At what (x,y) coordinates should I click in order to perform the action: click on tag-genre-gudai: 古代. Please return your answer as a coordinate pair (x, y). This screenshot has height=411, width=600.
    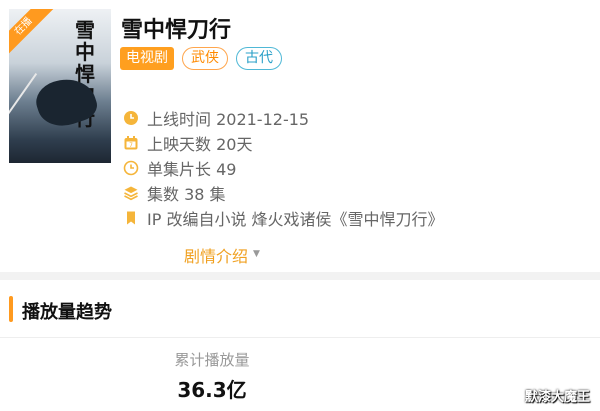
    Looking at the image, I should click on (259, 58).